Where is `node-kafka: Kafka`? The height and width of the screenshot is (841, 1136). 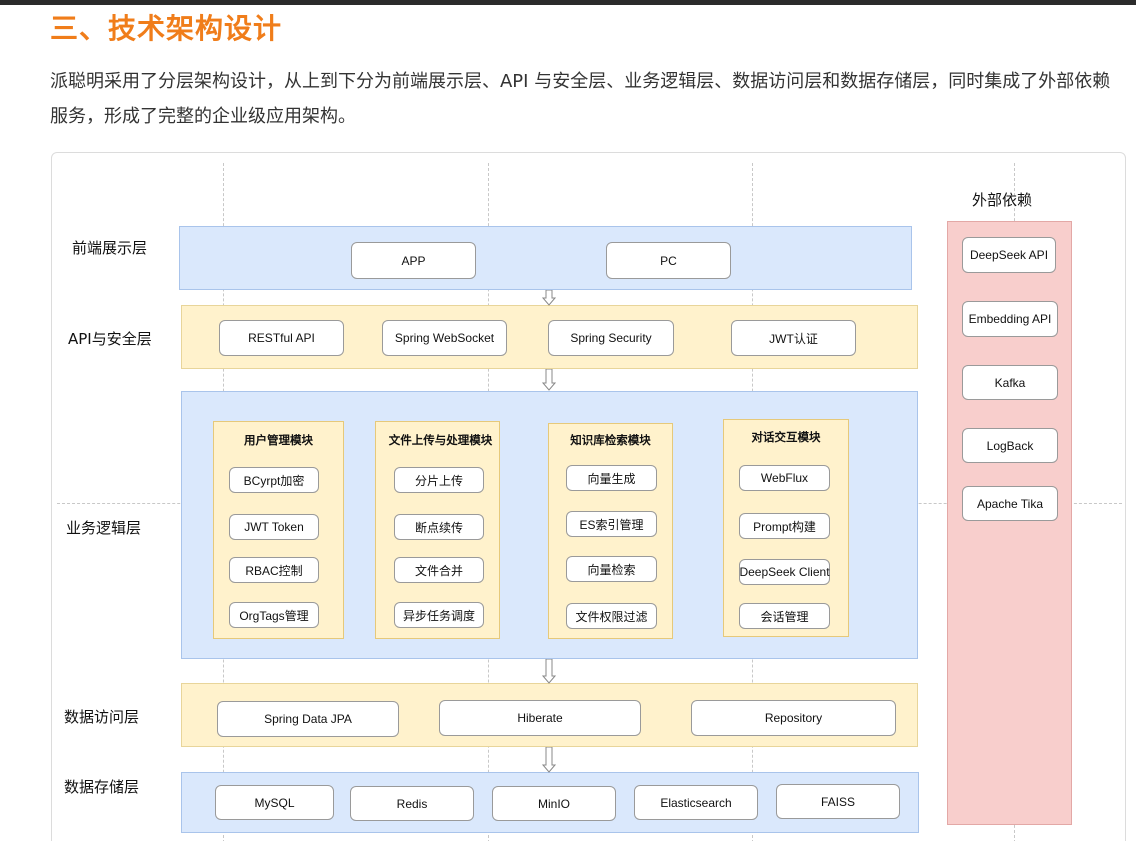 node-kafka: Kafka is located at coordinates (1010, 382).